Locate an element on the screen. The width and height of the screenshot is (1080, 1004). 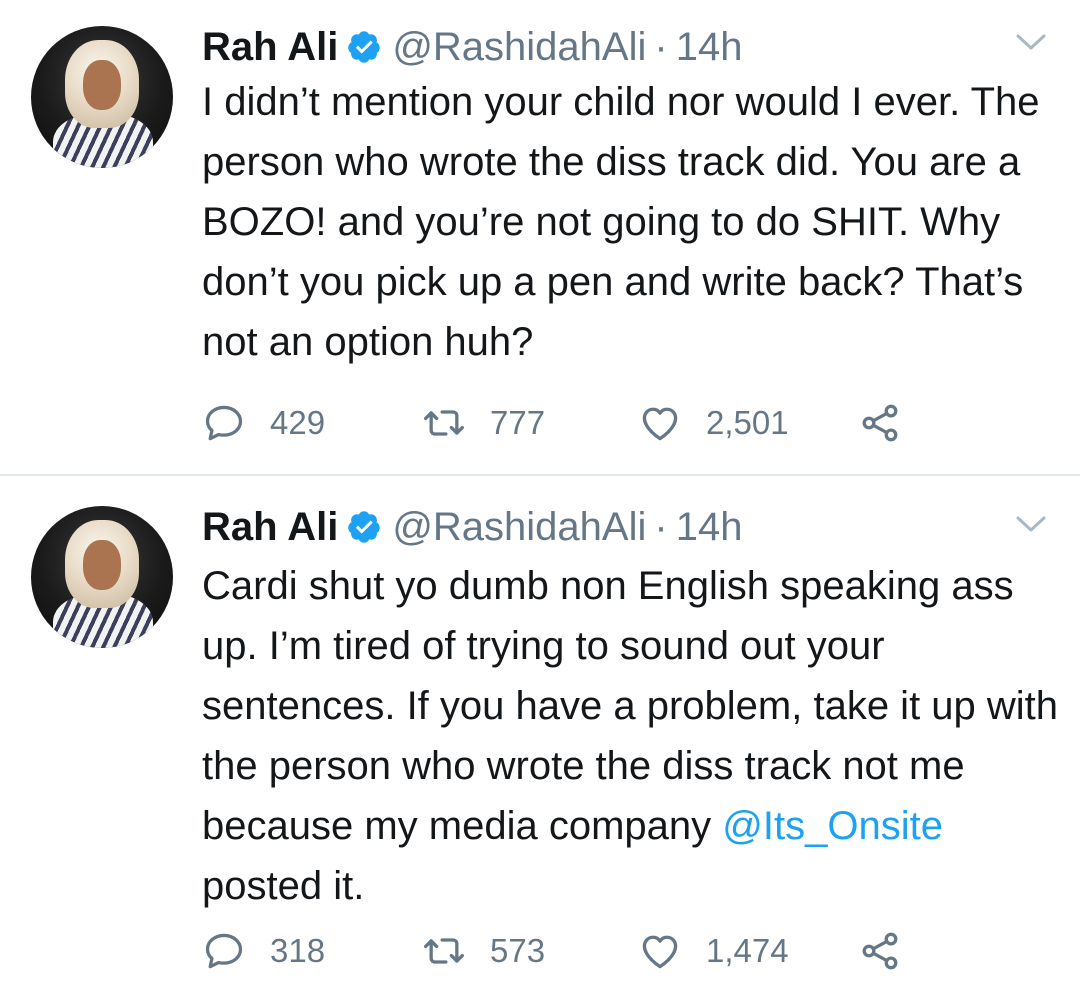
retweet-button: 777 is located at coordinates (483, 423).